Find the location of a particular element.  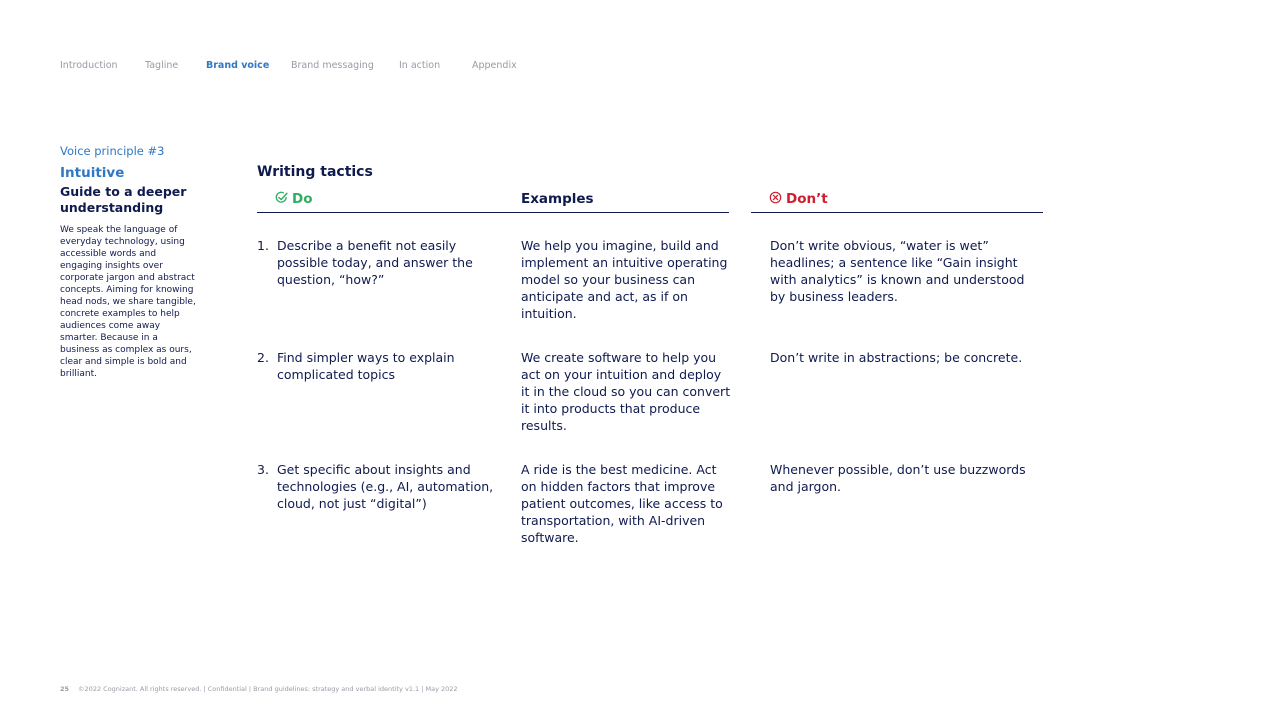

voice-principle-subtitle: Guide to a deeper understanding is located at coordinates (123, 199).